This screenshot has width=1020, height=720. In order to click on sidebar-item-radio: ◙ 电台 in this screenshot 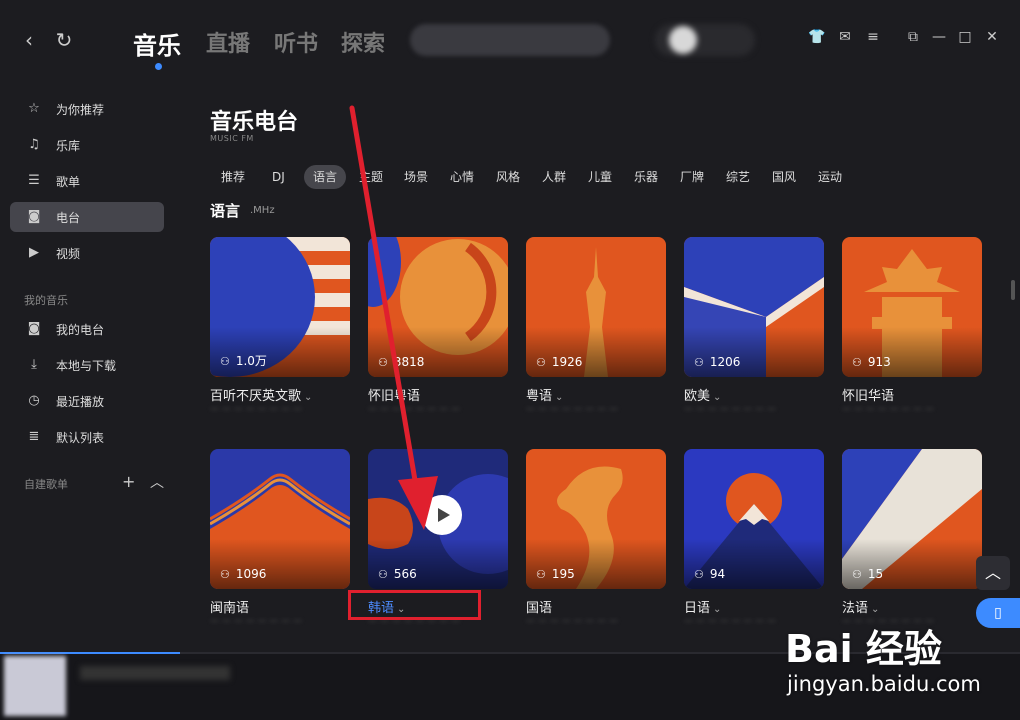, I will do `click(87, 217)`.